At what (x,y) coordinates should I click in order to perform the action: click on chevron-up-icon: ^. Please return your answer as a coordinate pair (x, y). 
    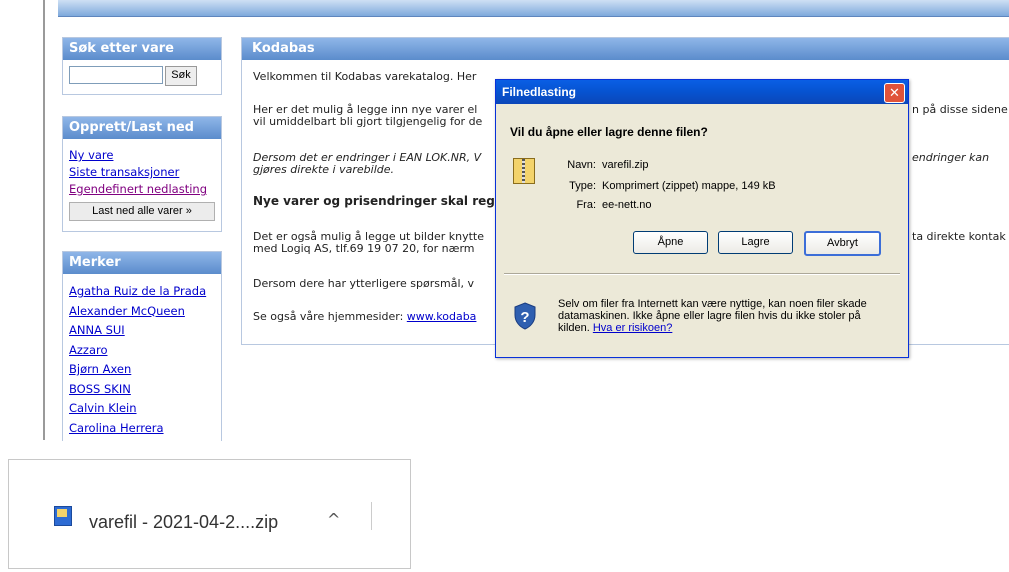
    Looking at the image, I should click on (333, 519).